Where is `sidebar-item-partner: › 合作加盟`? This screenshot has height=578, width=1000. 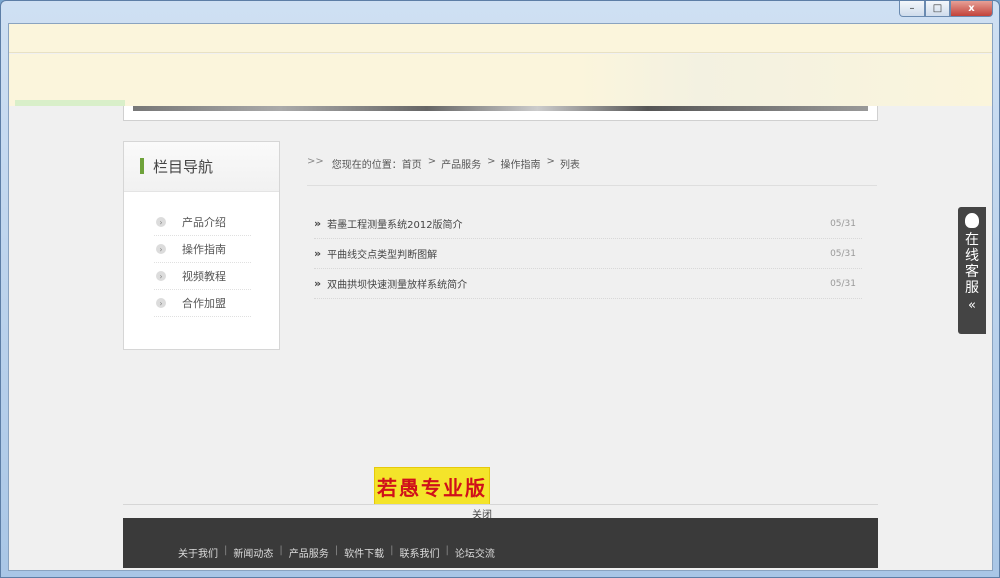 sidebar-item-partner: › 合作加盟 is located at coordinates (202, 303).